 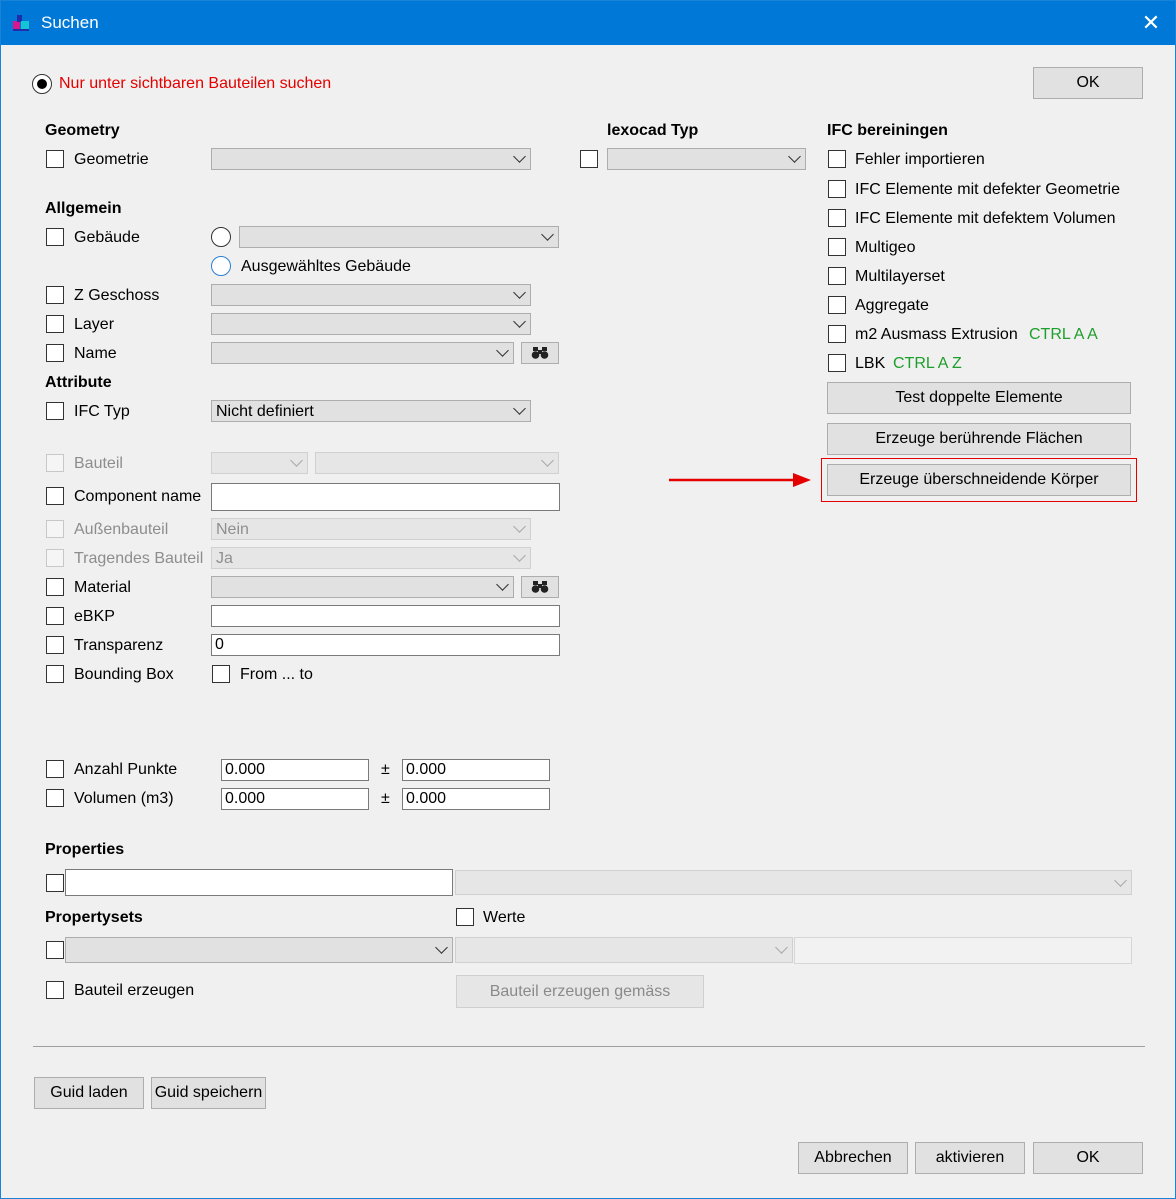 What do you see at coordinates (970, 1158) in the screenshot?
I see `aktivieren-button: aktivieren` at bounding box center [970, 1158].